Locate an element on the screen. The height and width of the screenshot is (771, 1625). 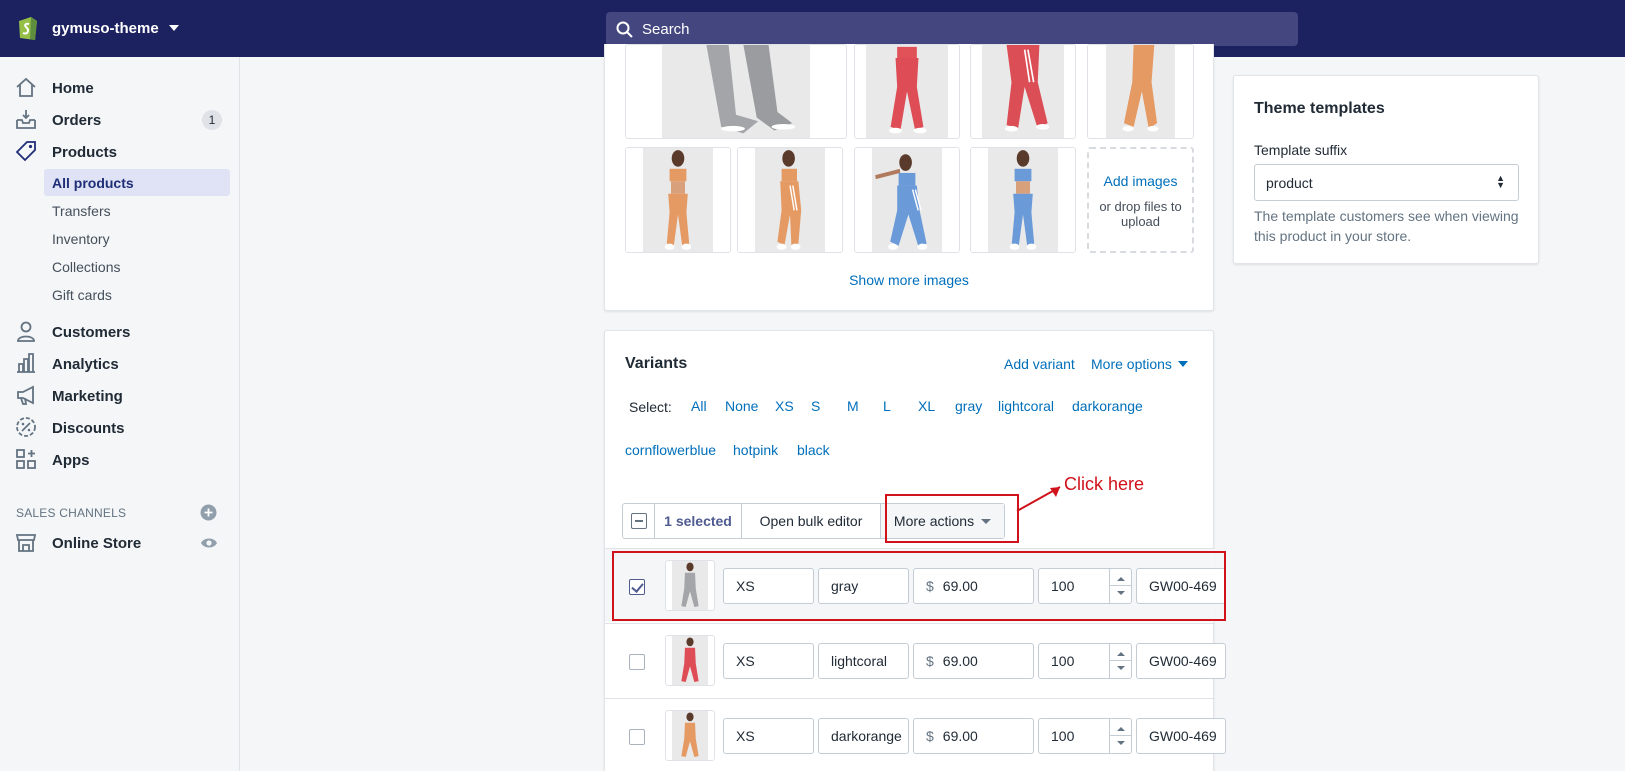
sidebar-item-analytics: Analytics is located at coordinates (120, 364).